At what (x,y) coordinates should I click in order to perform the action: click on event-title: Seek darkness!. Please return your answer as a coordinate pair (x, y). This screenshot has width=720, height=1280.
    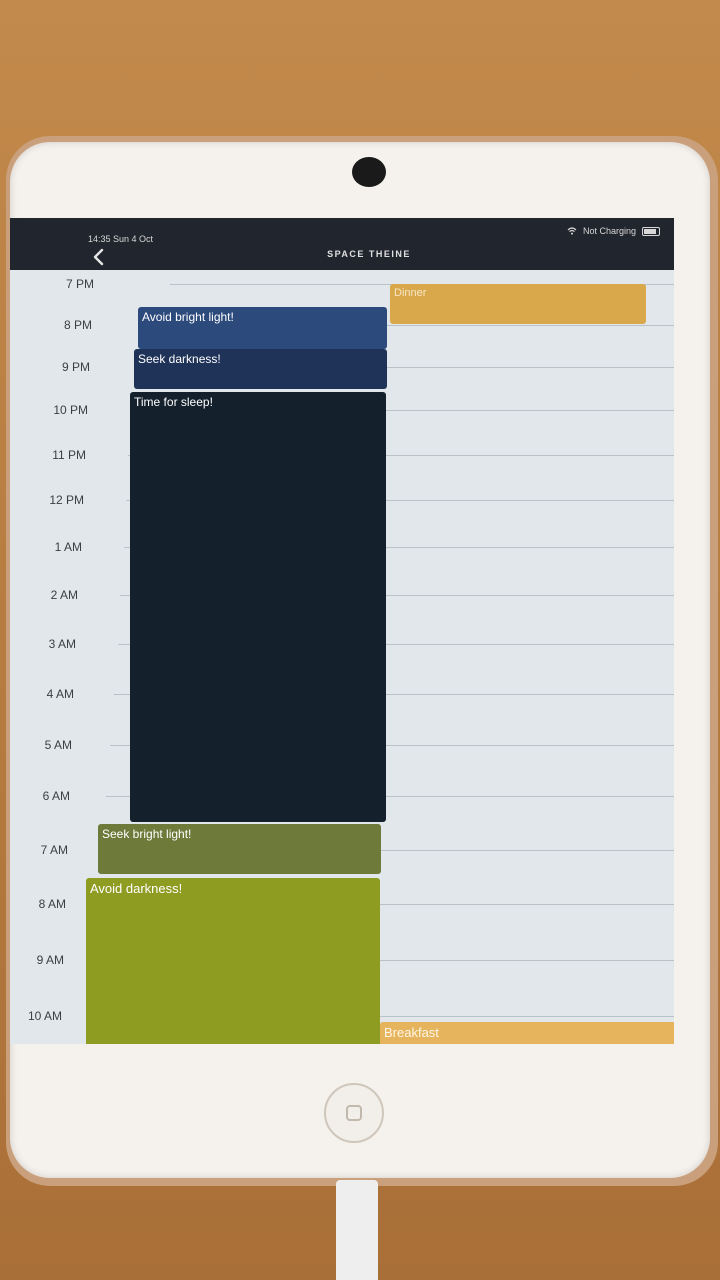
    Looking at the image, I should click on (179, 359).